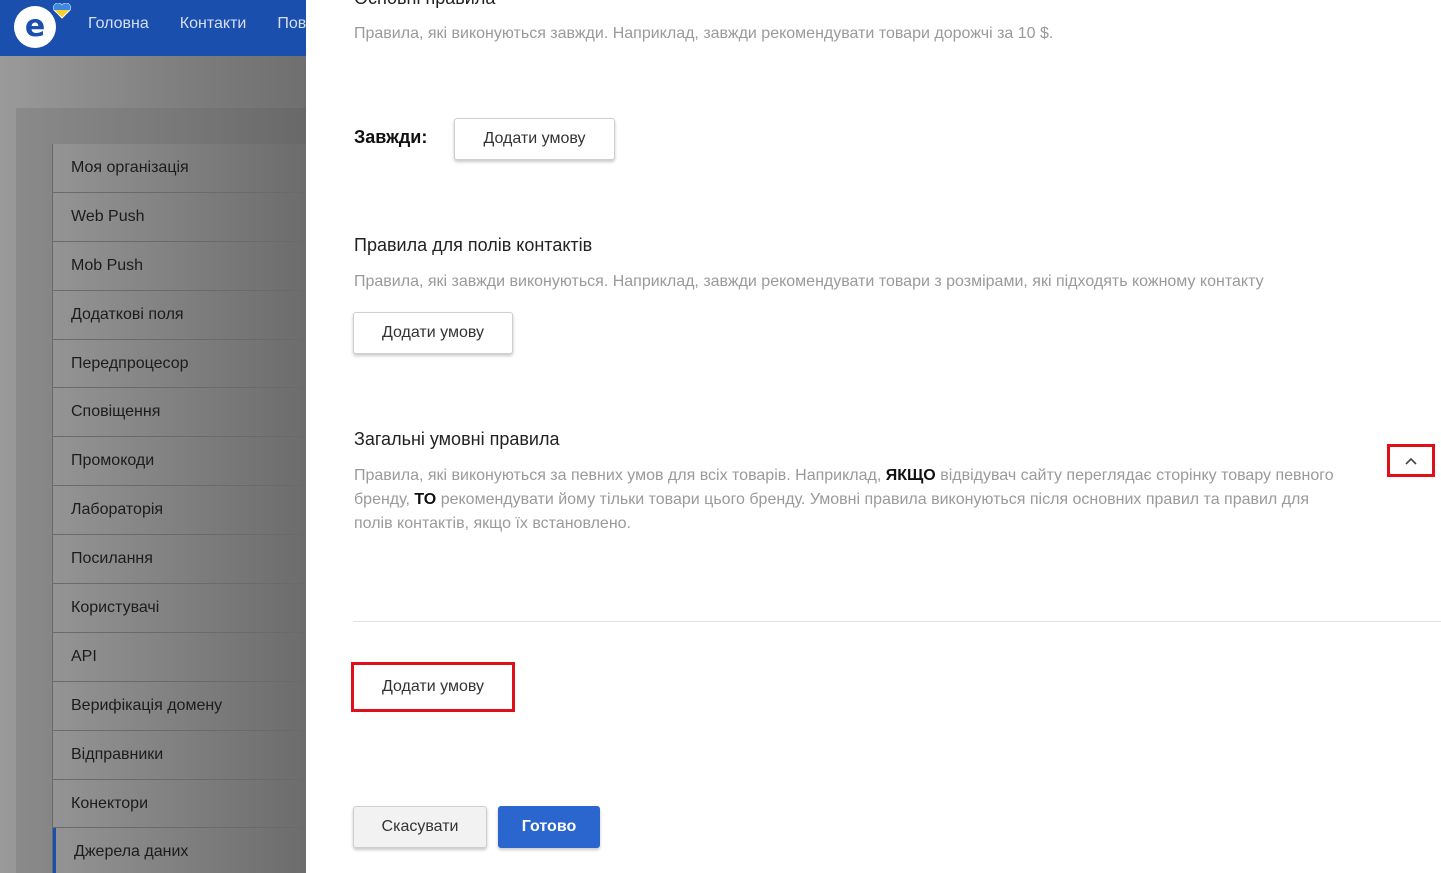  I want to click on sidebar-item-laboratory: Лабораторія, so click(179, 511).